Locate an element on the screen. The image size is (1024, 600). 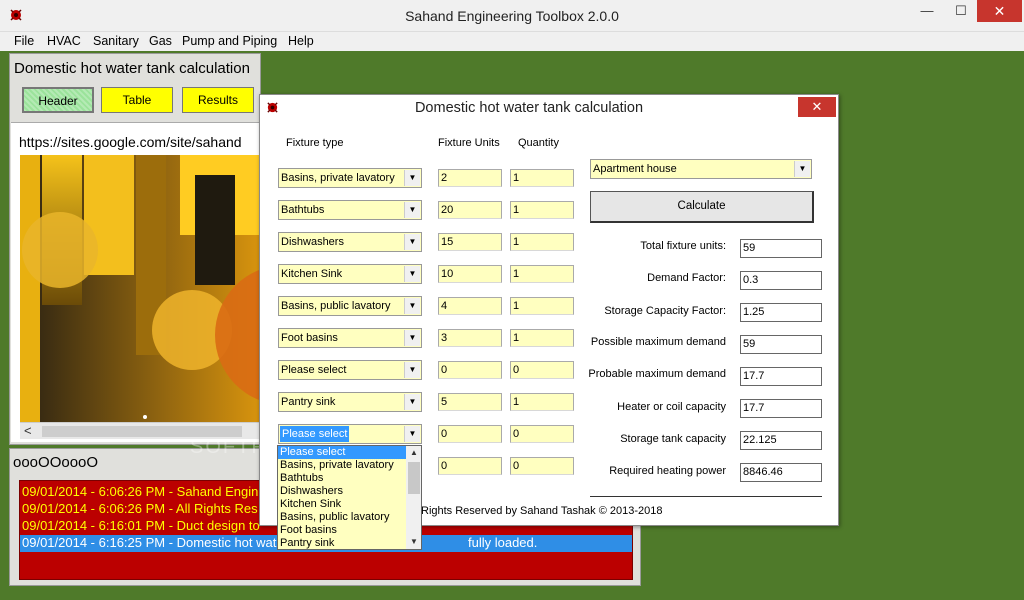
dropdown-option: Kitchen Sink is located at coordinates (342, 504).